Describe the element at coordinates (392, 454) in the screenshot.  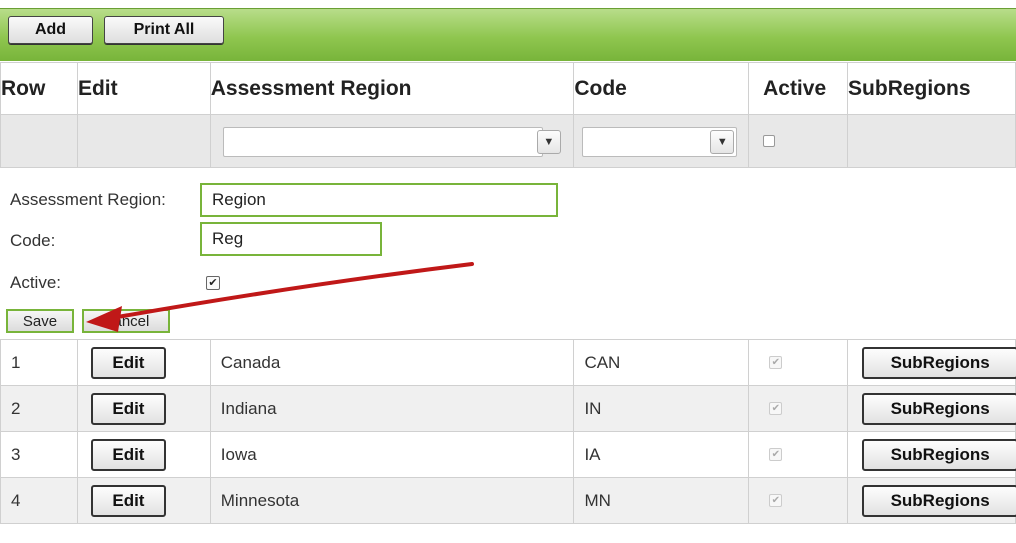
I see `region-cell: Iowa` at that location.